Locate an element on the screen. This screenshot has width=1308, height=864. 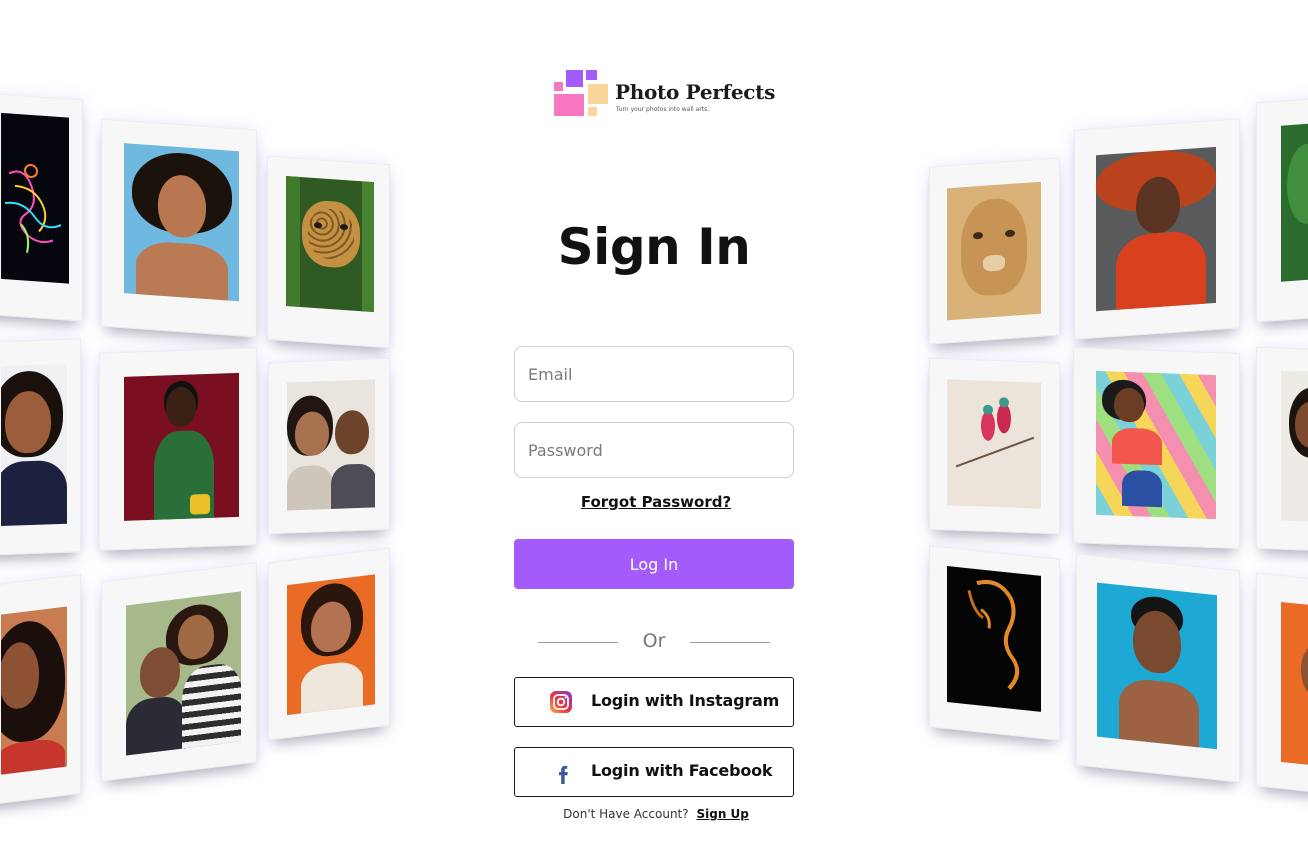
brand-name: Photo Perfects is located at coordinates (695, 92).